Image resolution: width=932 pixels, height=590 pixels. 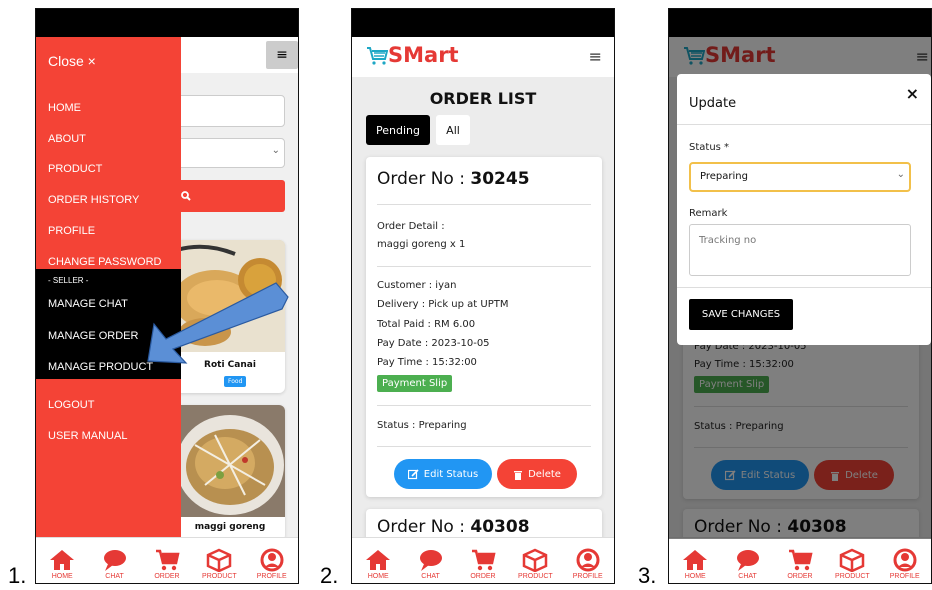 What do you see at coordinates (800, 576) in the screenshot?
I see `nav-order-label: ORDER` at bounding box center [800, 576].